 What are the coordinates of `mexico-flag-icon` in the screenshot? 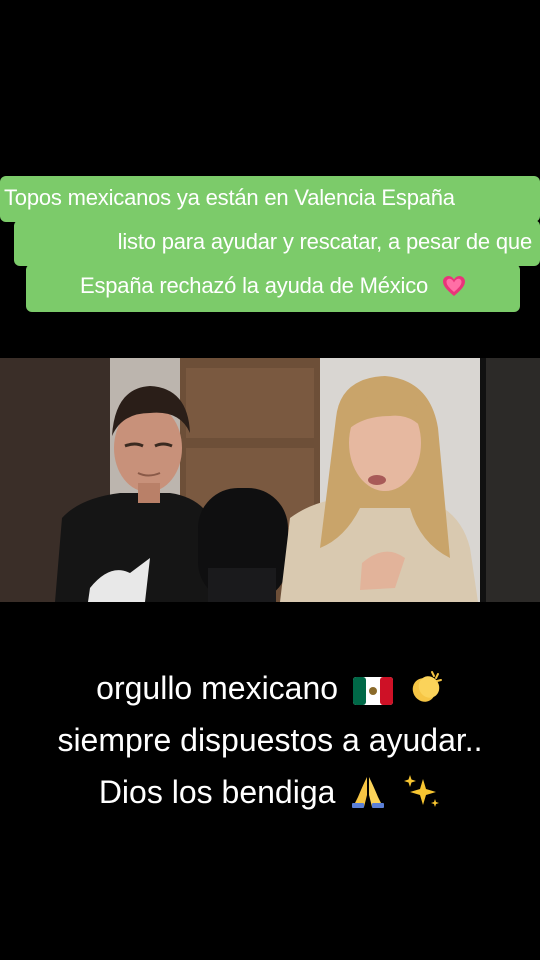 It's located at (372, 691).